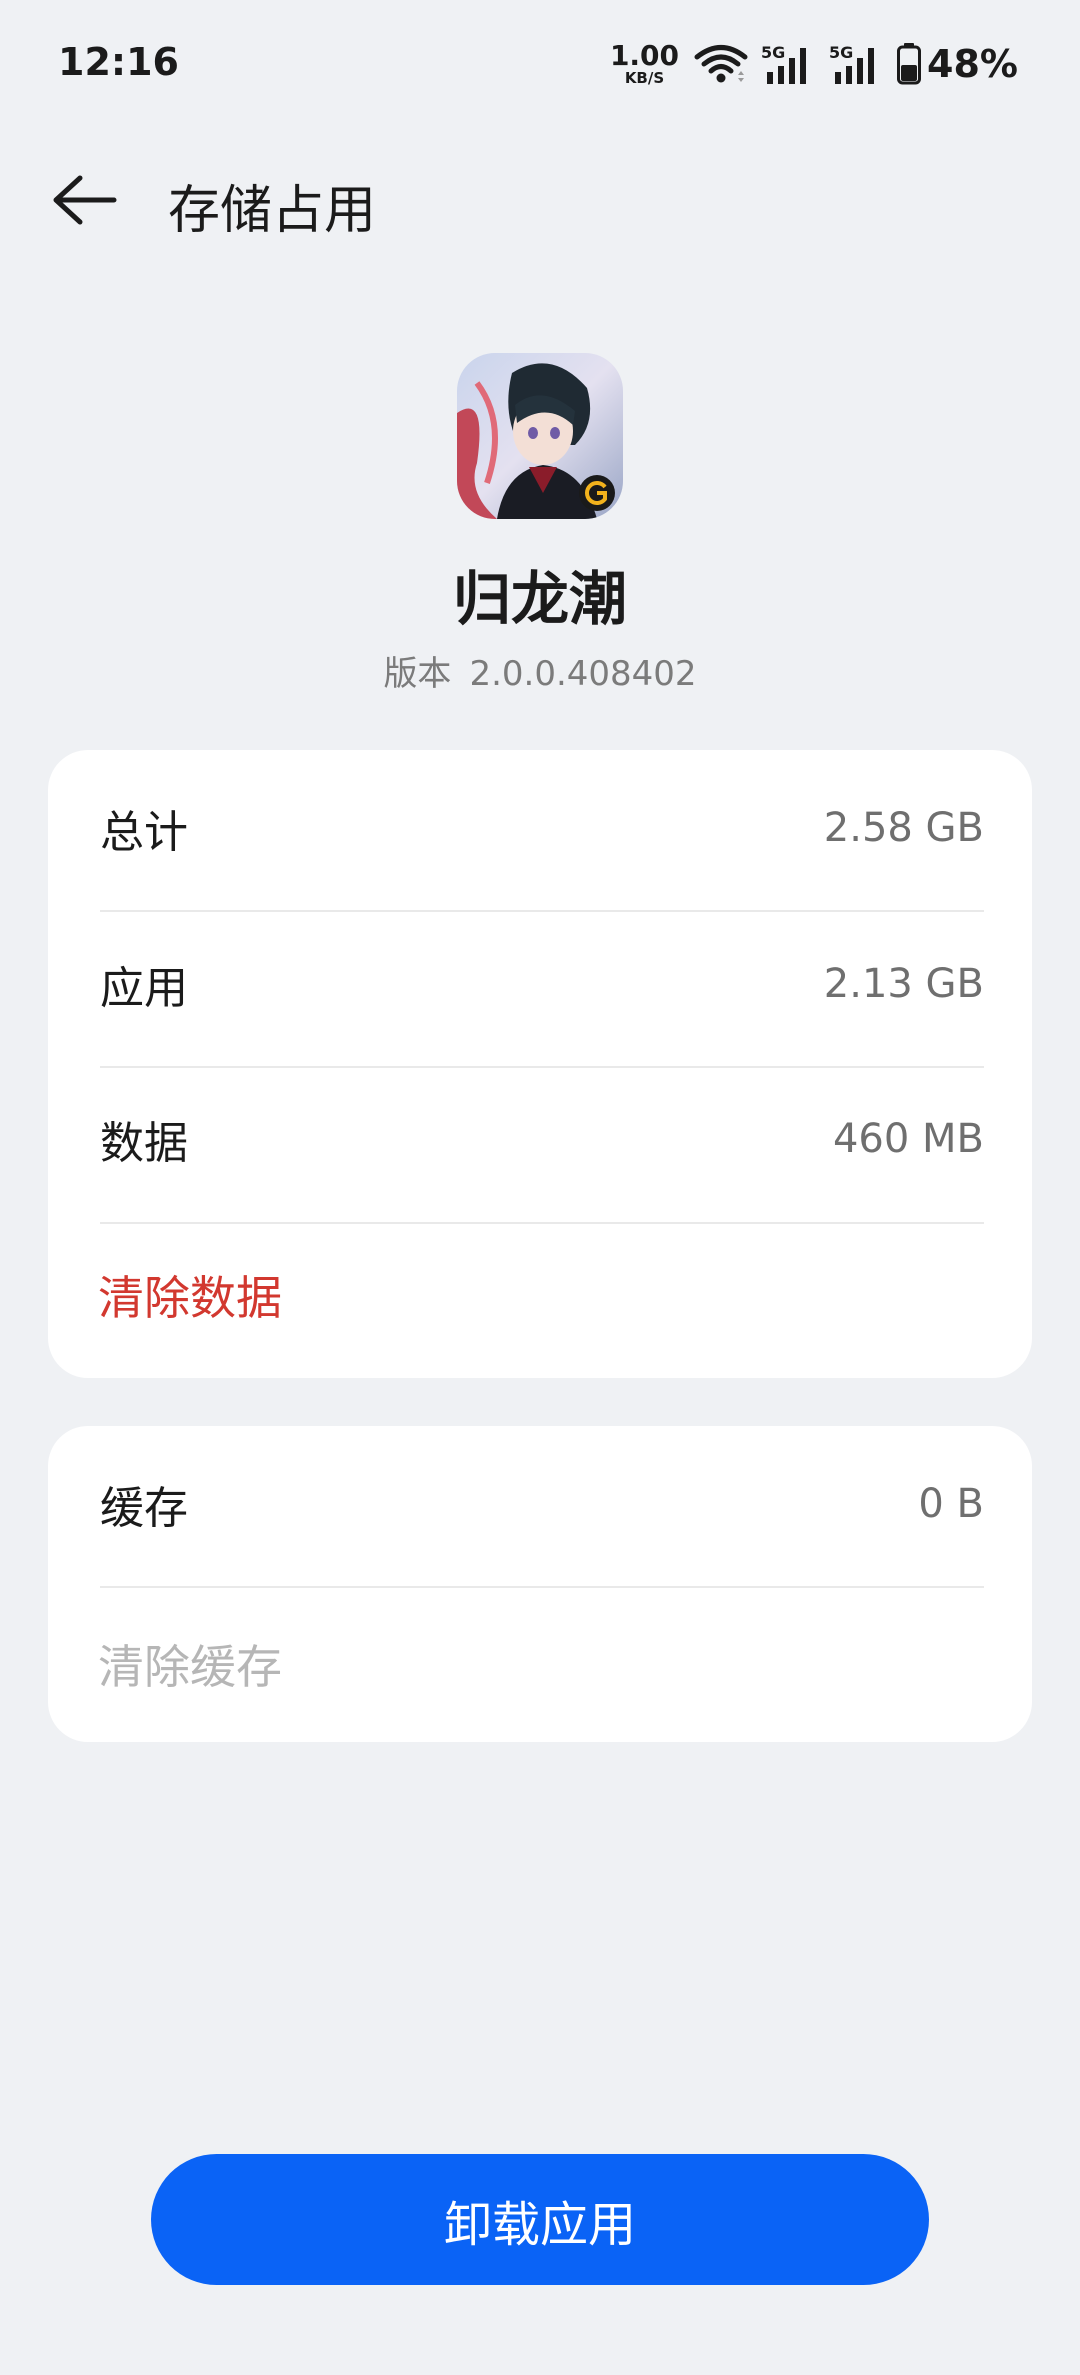 The image size is (1080, 2375). I want to click on storage-row-value: 2.58 GB, so click(903, 827).